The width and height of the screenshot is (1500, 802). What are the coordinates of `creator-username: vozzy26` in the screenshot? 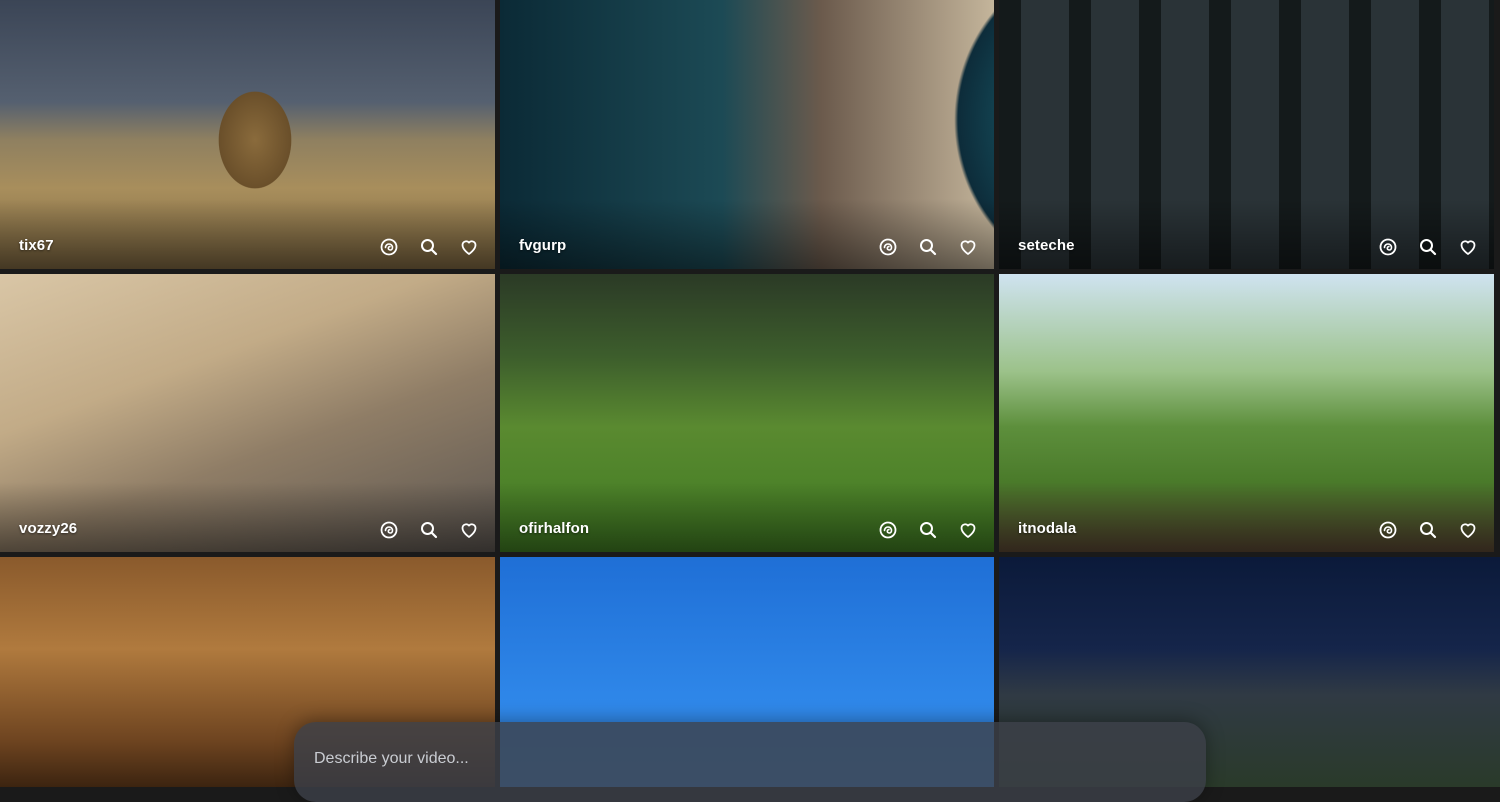 It's located at (48, 528).